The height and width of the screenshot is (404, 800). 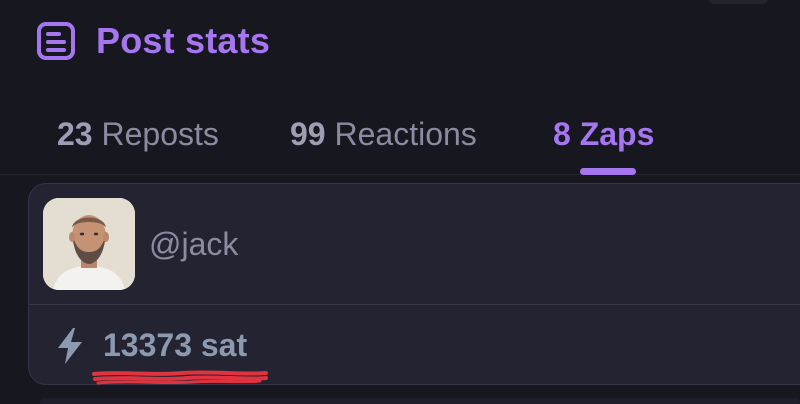 What do you see at coordinates (56, 41) in the screenshot?
I see `document-icon` at bounding box center [56, 41].